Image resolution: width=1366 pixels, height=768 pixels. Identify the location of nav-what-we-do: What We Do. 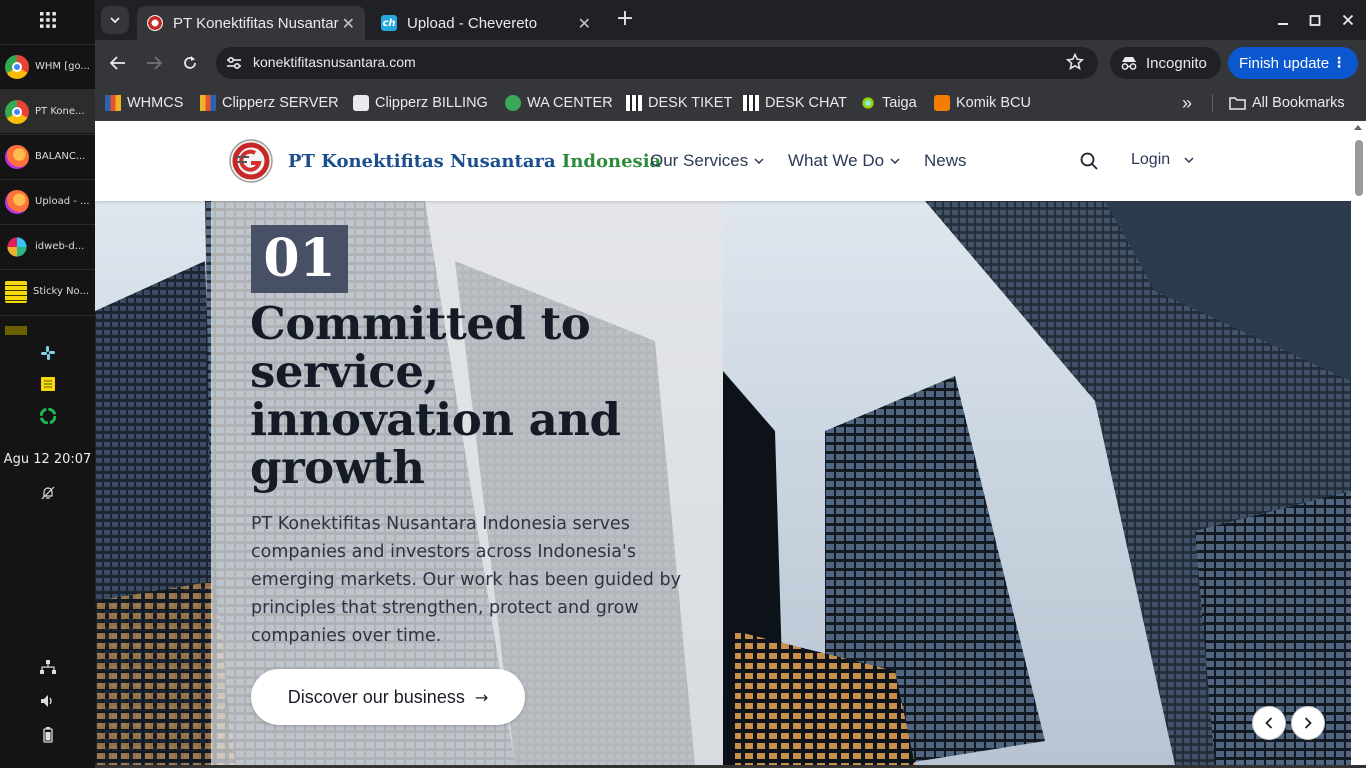
(844, 161).